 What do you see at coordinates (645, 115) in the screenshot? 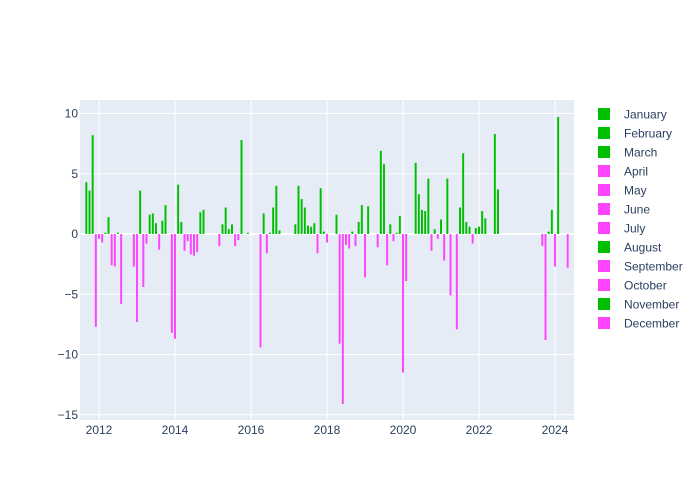
I see `legend-label: January` at bounding box center [645, 115].